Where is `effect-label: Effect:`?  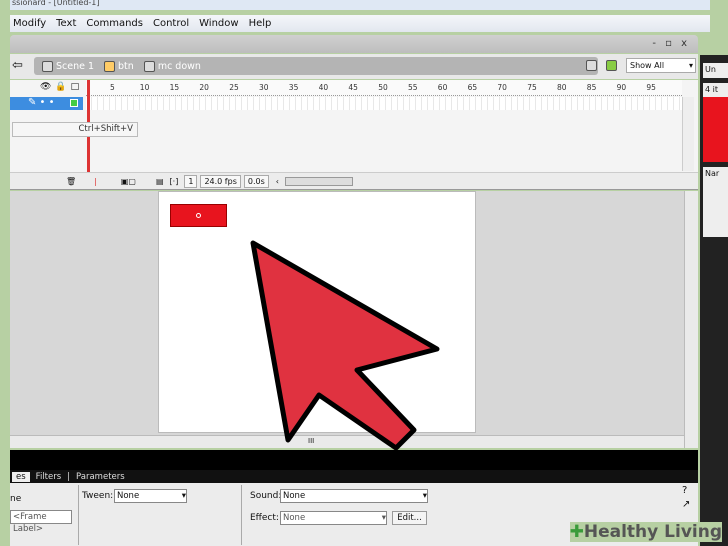
effect-label: Effect: is located at coordinates (264, 518).